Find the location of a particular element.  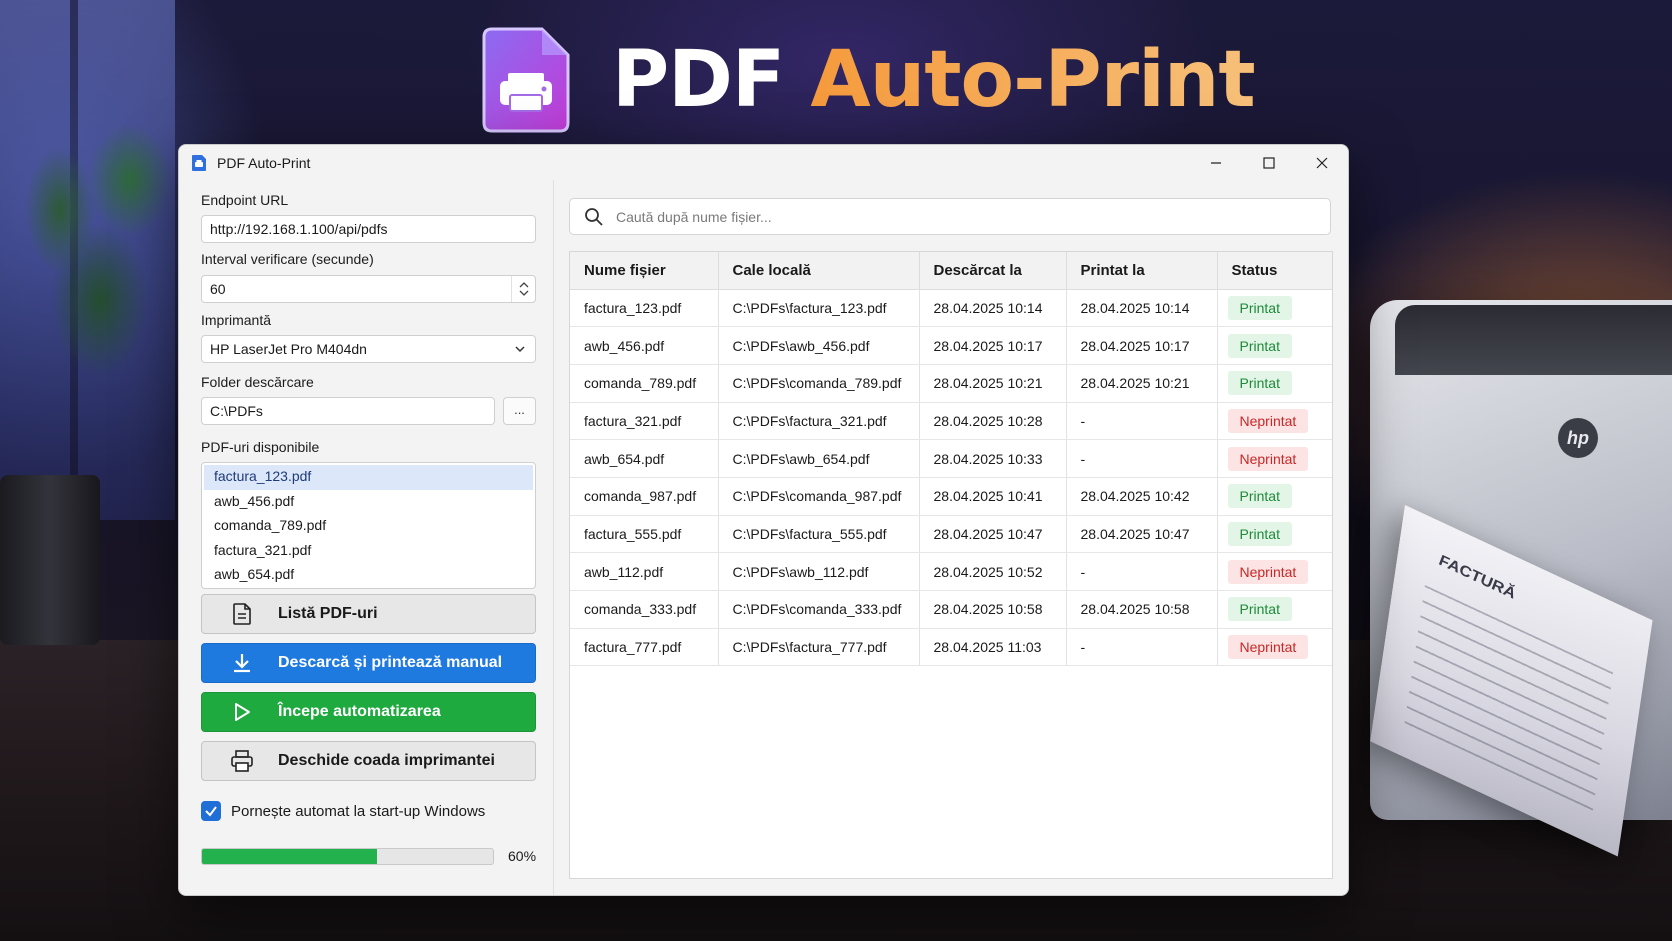

title-bar: PDF Auto-Print is located at coordinates (763, 162).